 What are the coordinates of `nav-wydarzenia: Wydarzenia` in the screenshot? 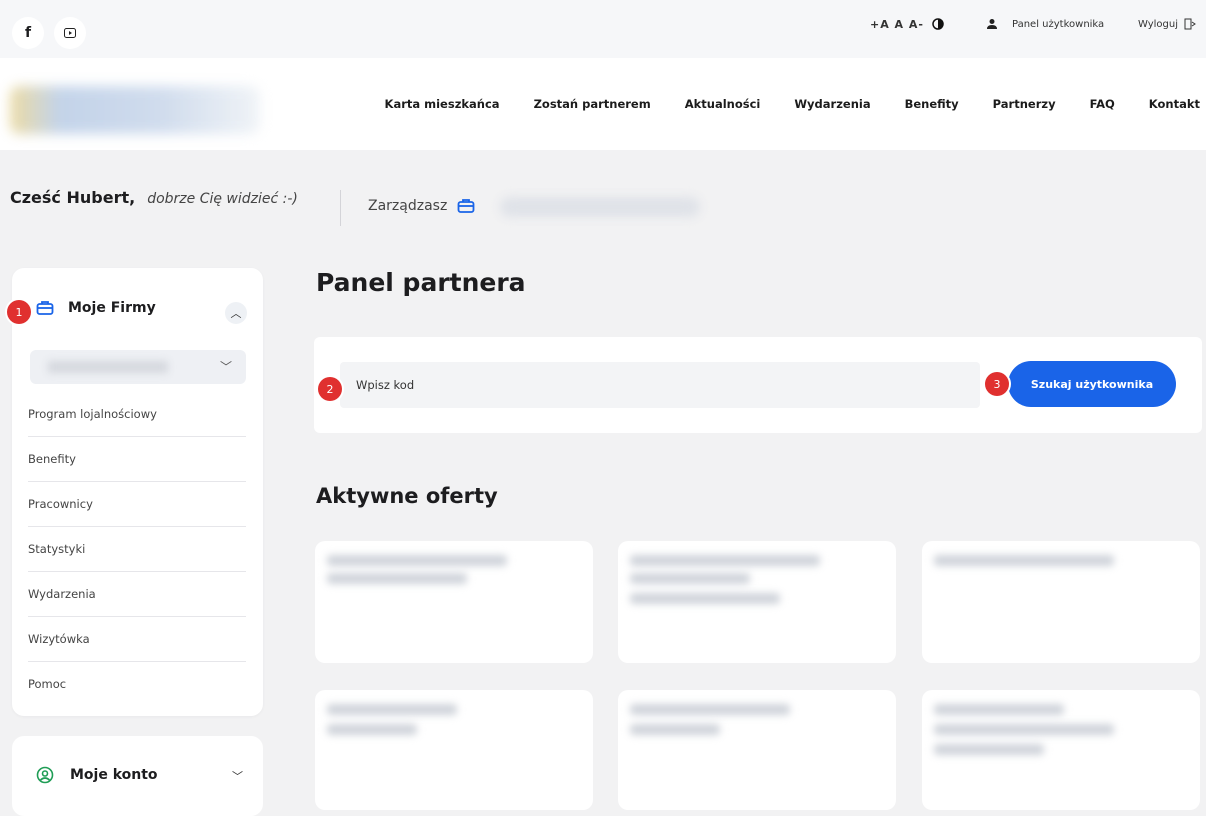 It's located at (832, 104).